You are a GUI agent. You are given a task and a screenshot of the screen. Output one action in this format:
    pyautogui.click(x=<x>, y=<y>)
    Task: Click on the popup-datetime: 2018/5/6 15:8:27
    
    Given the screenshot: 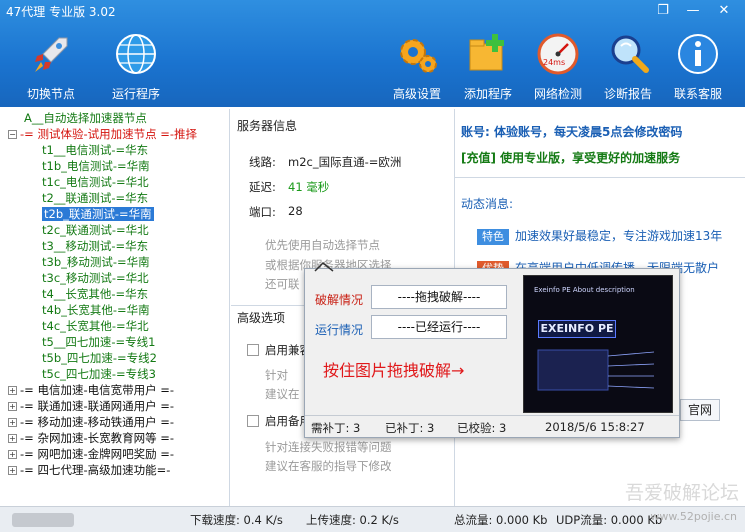 What is the action you would take?
    pyautogui.click(x=595, y=427)
    